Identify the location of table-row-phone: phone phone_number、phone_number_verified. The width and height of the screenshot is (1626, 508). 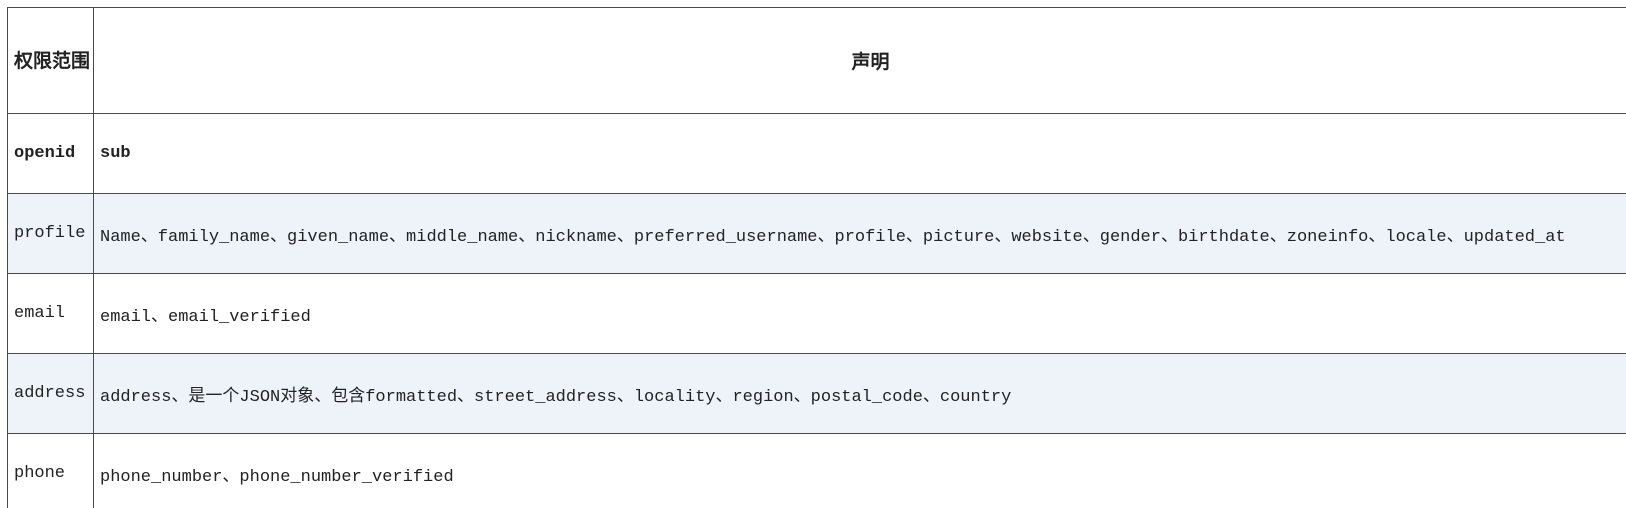
(816, 470).